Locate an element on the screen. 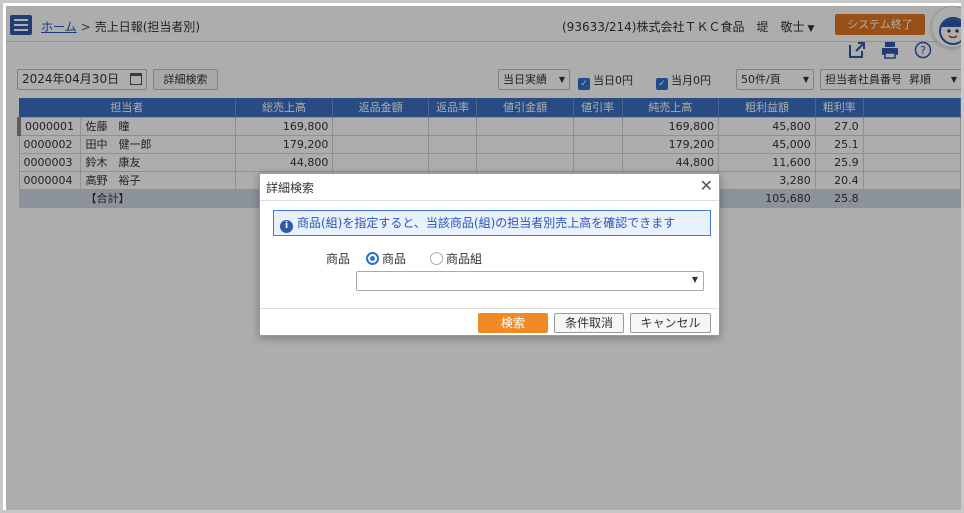 The image size is (964, 513). close-icon: ✕ is located at coordinates (706, 185).